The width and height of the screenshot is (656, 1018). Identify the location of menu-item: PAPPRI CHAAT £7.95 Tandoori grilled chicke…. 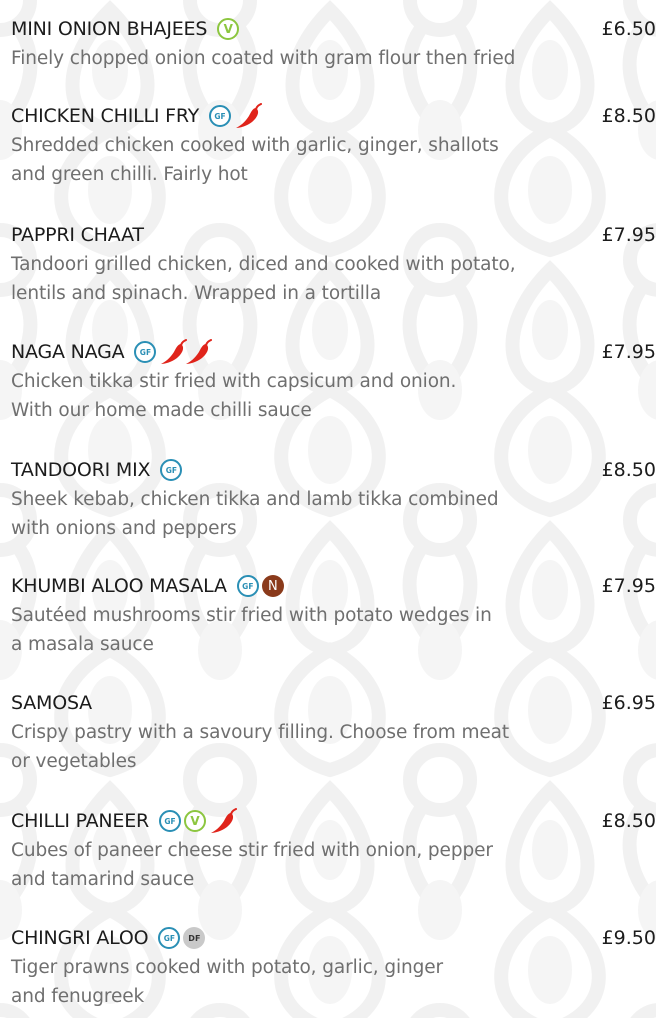
(333, 264).